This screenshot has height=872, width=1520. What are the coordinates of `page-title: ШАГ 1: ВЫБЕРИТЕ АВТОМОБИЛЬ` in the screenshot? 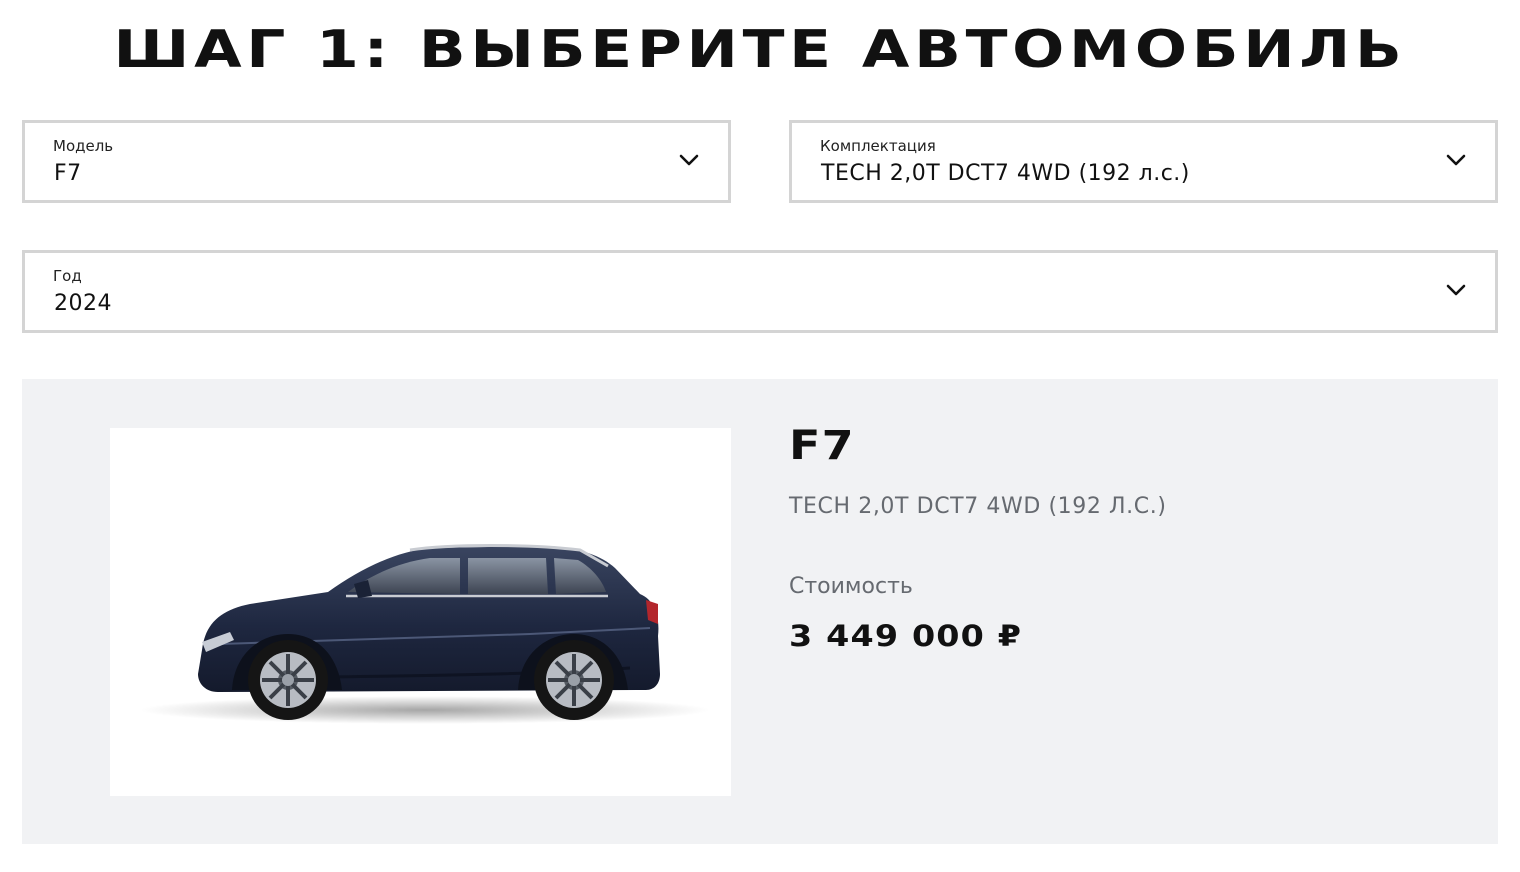 It's located at (760, 50).